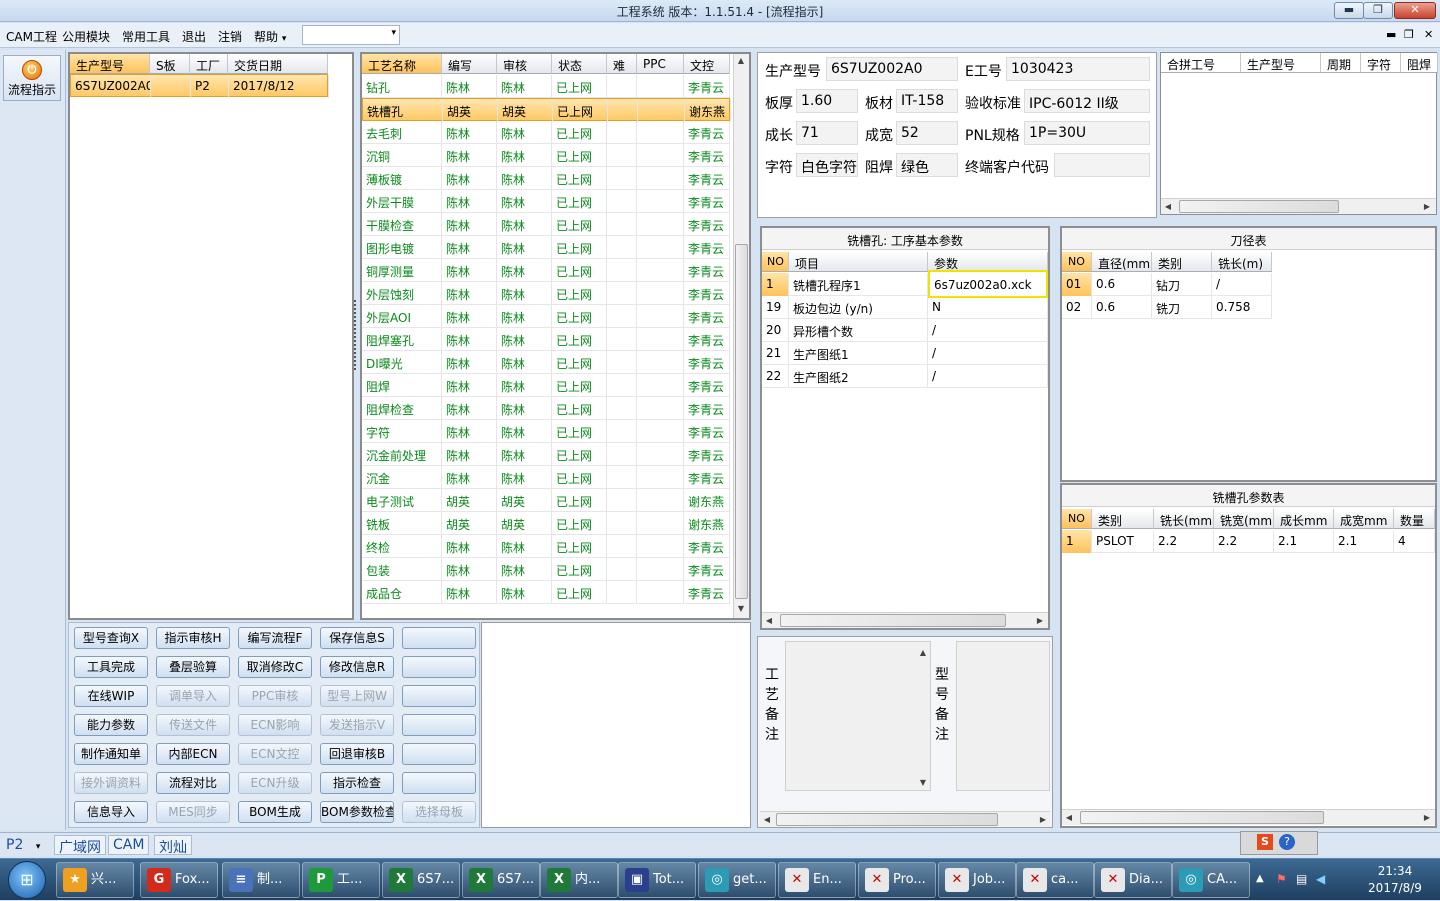  I want to click on network-icon: ▤, so click(1301, 879).